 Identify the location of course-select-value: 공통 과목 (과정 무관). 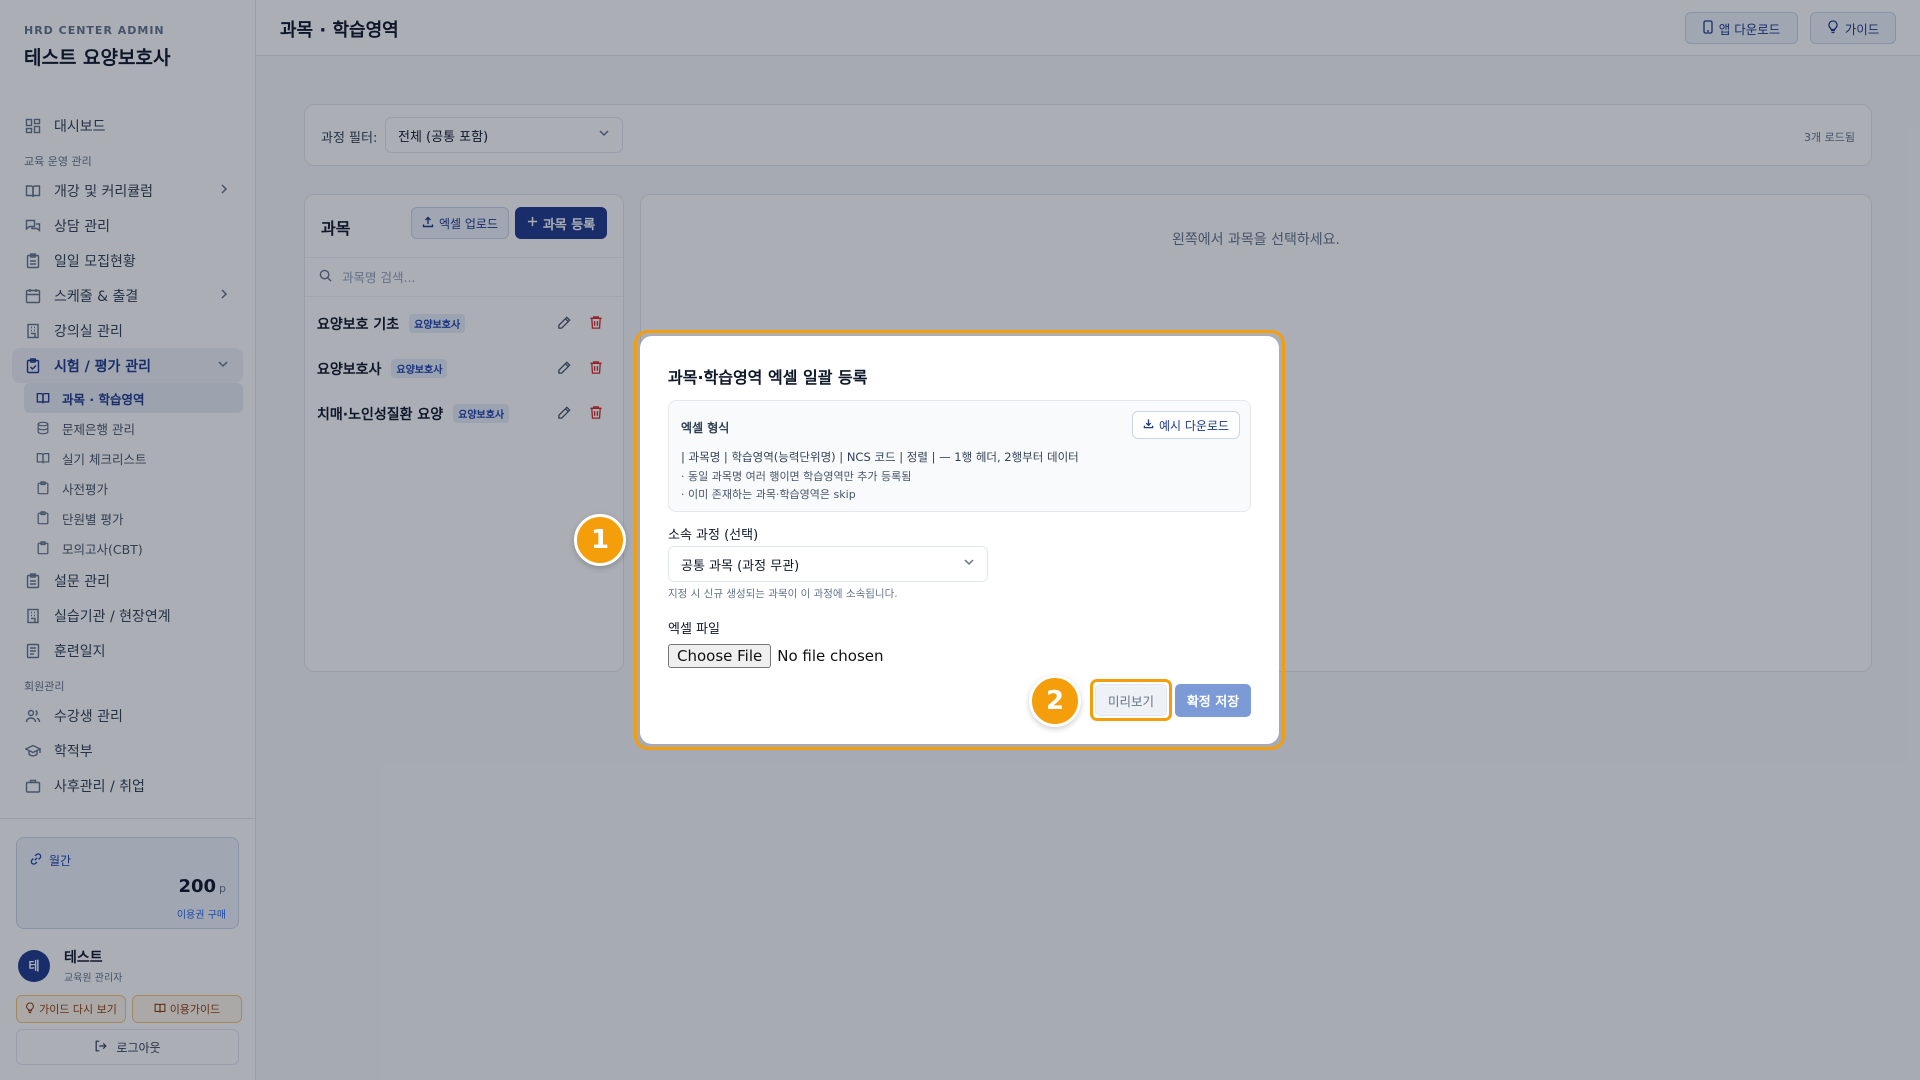
(740, 566).